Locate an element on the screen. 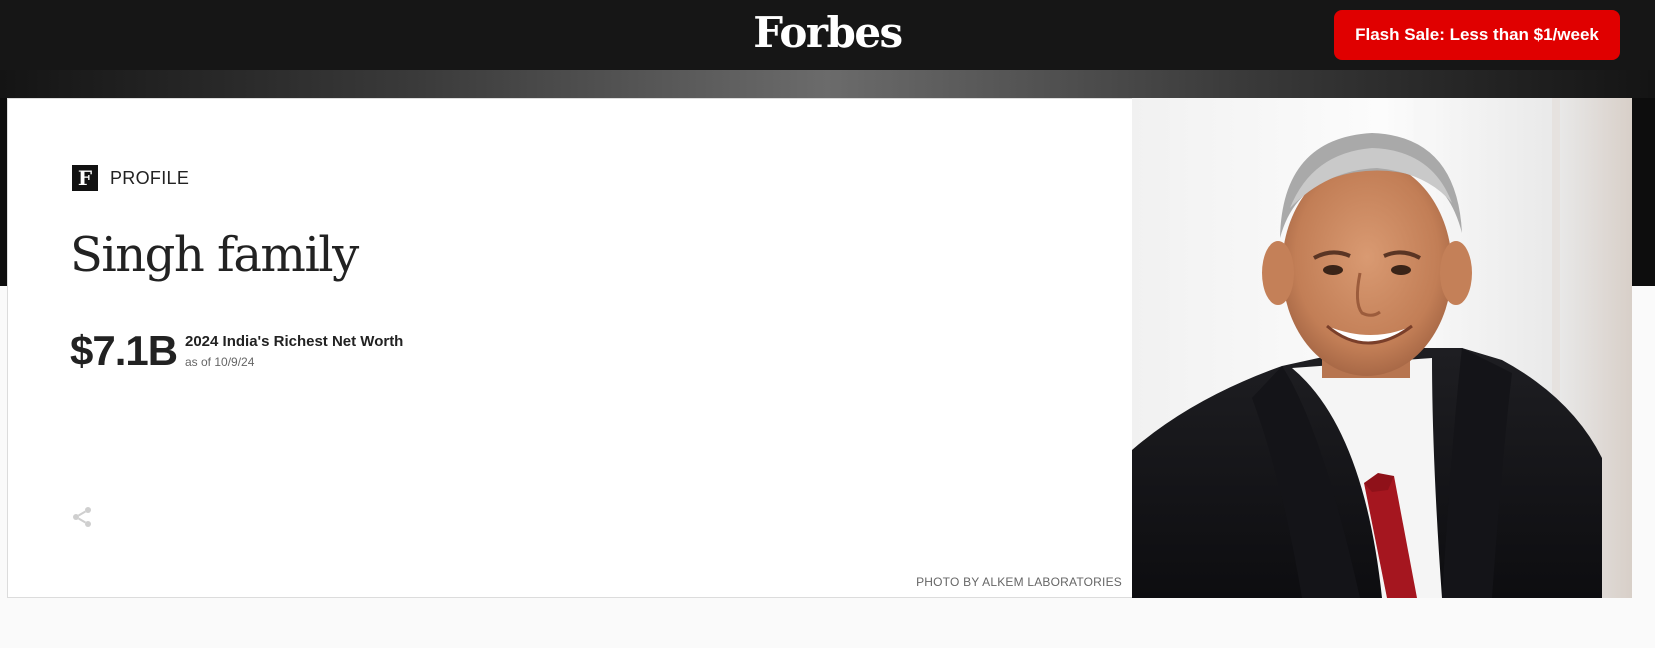 The height and width of the screenshot is (648, 1655). profile-name: Singh family is located at coordinates (214, 255).